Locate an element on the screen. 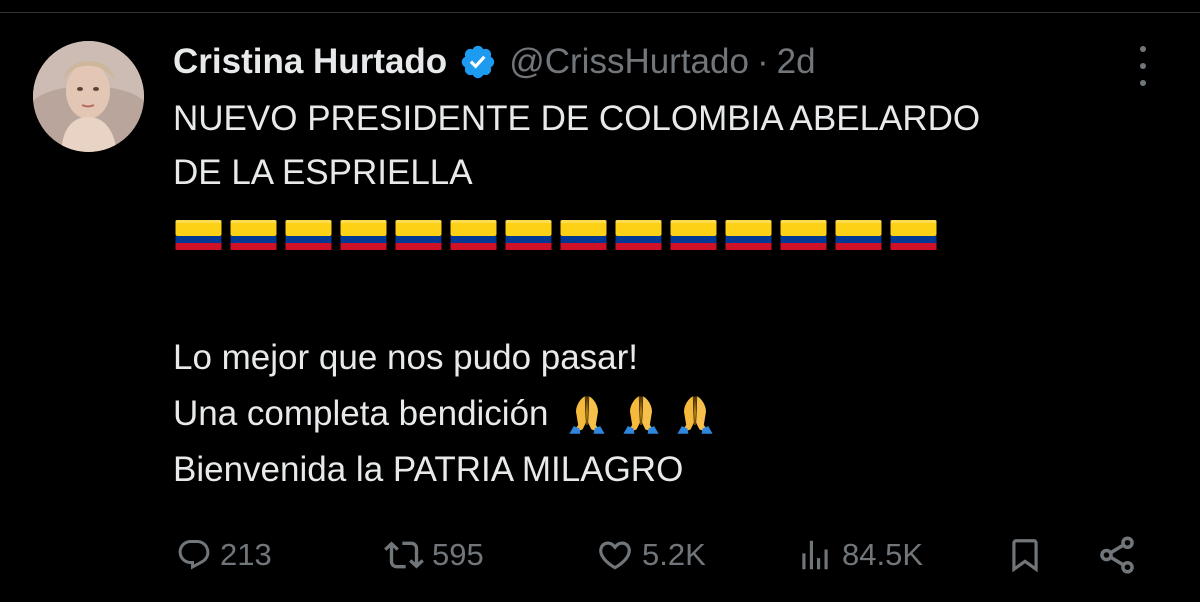 This screenshot has height=602, width=1200. display-name: Cristina Hurtado is located at coordinates (310, 62).